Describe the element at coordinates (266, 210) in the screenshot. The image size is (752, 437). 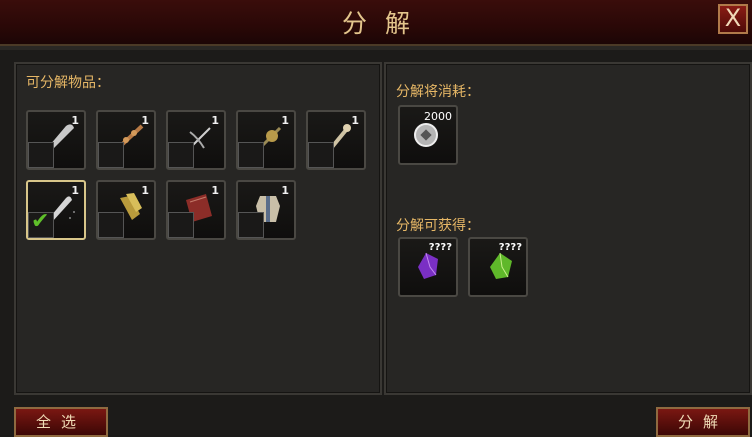
I see `item-slot-robe-armor: 1` at that location.